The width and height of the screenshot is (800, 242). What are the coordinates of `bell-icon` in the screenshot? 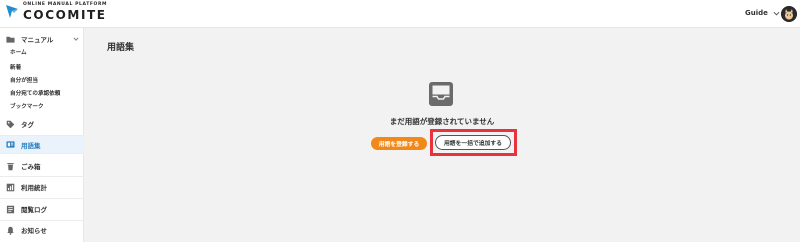 It's located at (10, 230).